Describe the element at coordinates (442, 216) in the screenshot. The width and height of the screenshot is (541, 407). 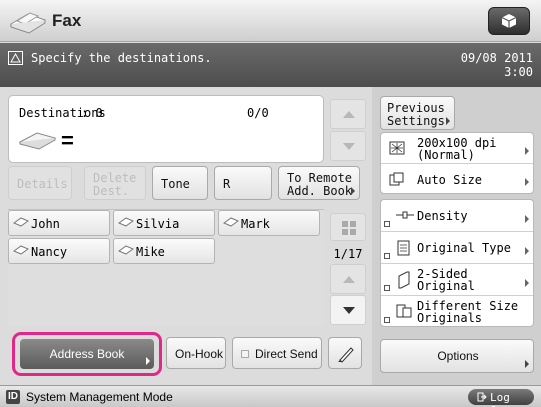
I see `density-label: Density` at that location.